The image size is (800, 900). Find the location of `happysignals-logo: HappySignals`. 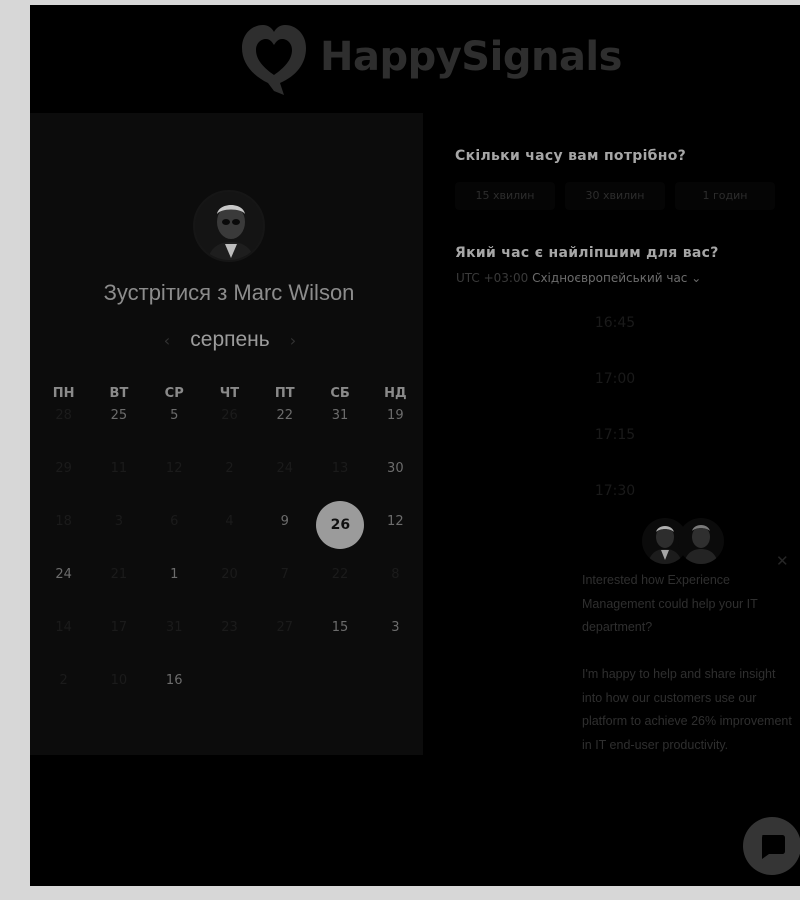

happysignals-logo: HappySignals is located at coordinates (430, 59).